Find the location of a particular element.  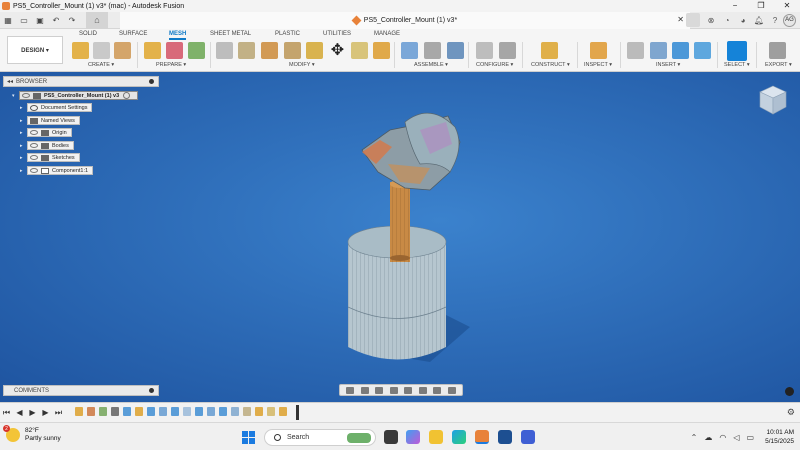

volume-icon: ◁ is located at coordinates (736, 437).